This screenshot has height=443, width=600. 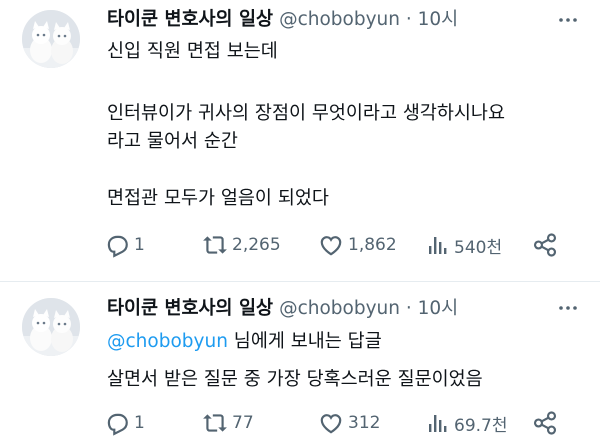 I want to click on action-bar: 1 2,265 1,862 540천, so click(x=344, y=245).